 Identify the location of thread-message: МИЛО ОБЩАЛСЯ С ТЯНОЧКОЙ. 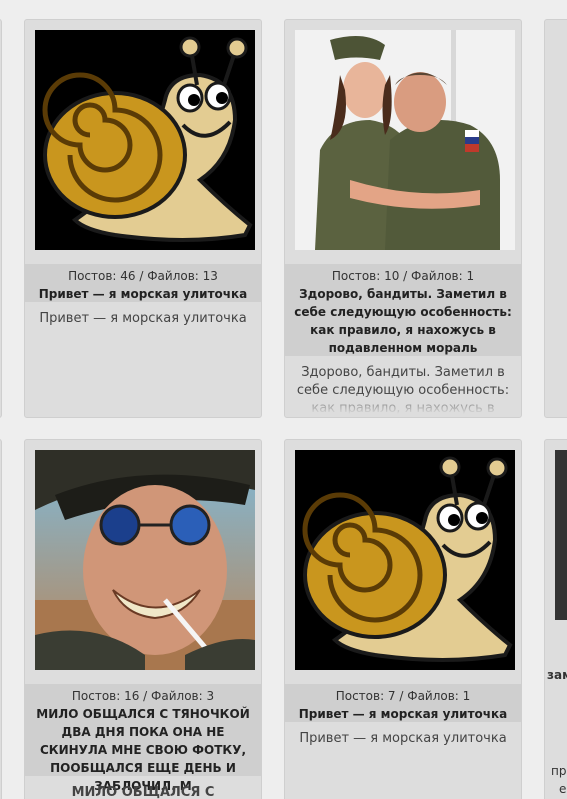
(143, 792).